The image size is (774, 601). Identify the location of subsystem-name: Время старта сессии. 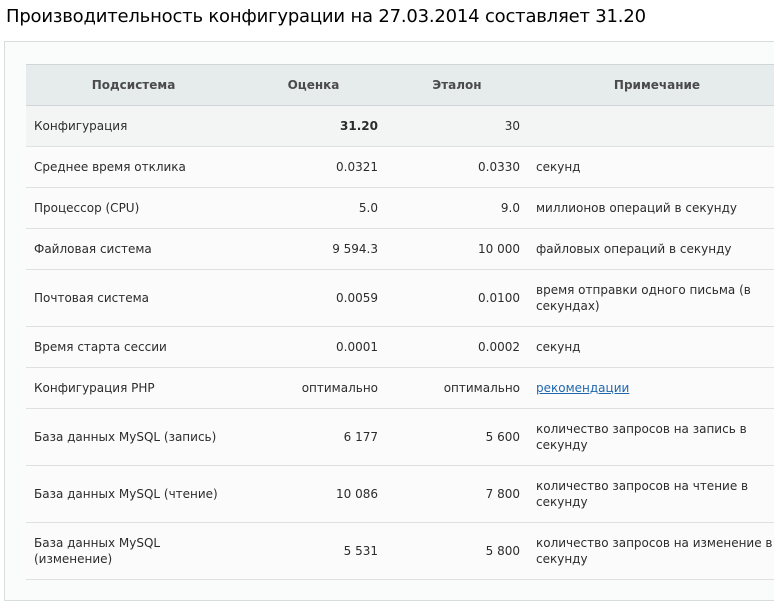
(133, 347).